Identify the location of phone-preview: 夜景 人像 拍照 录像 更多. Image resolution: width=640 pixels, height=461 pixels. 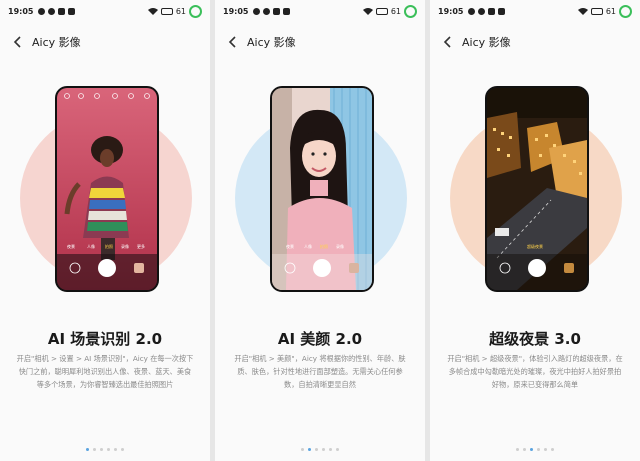
(107, 189).